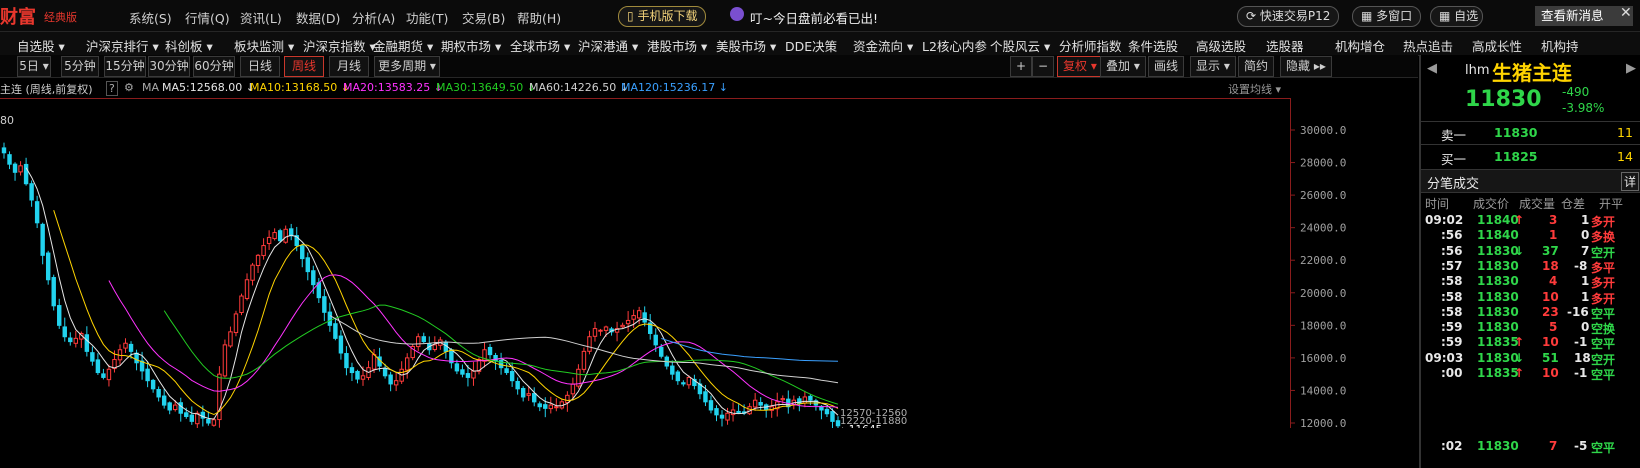 The image size is (1640, 468). What do you see at coordinates (427, 17) in the screenshot?
I see `menu-function: 功能(T)` at bounding box center [427, 17].